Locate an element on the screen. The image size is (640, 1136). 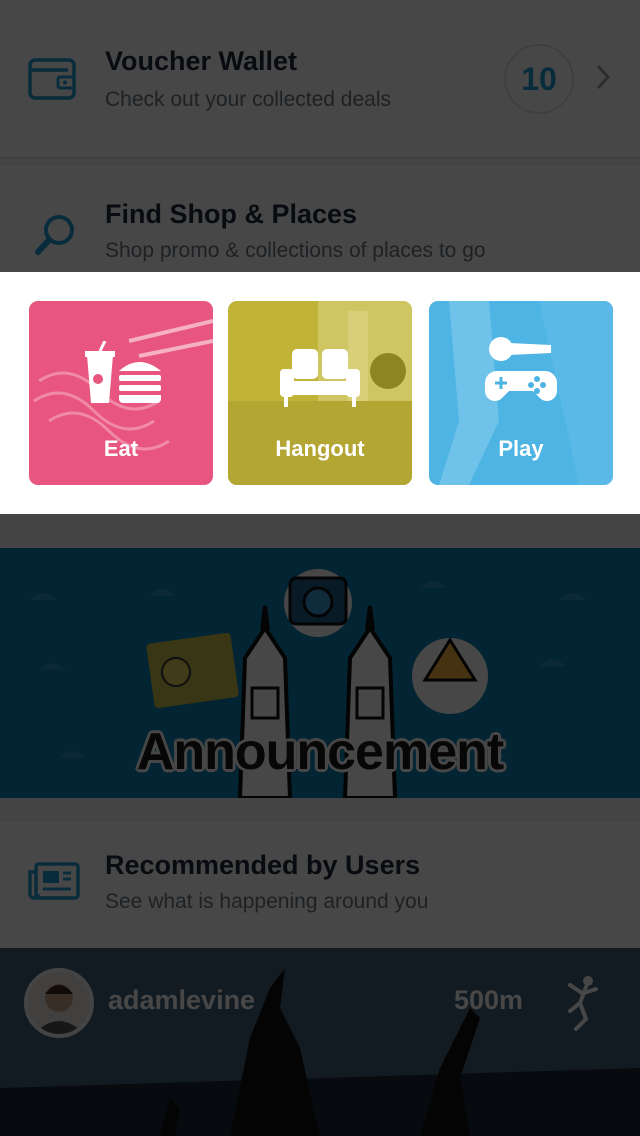
username: adamlevine is located at coordinates (181, 1000).